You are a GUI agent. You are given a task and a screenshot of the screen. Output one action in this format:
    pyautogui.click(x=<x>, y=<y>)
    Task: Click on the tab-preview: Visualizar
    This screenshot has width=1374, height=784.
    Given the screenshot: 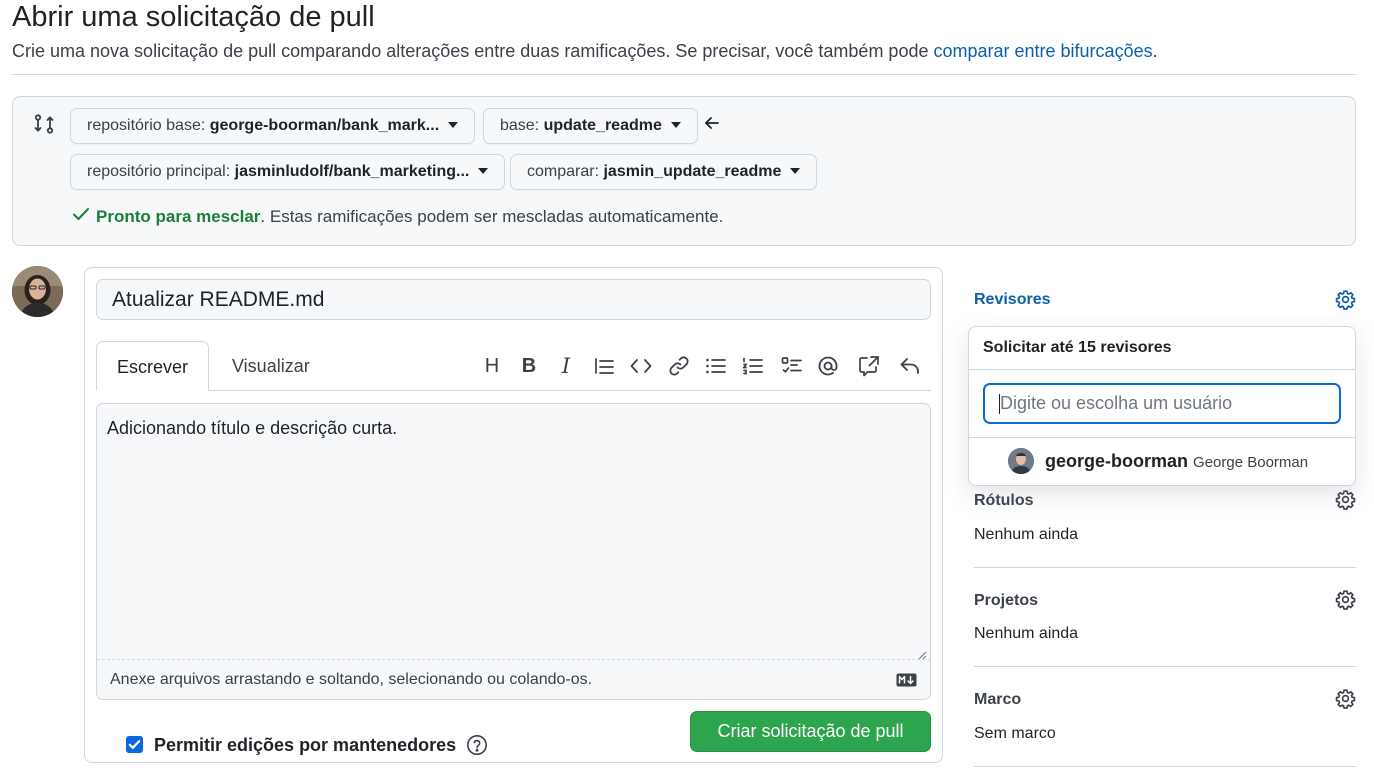 What is the action you would take?
    pyautogui.click(x=271, y=366)
    